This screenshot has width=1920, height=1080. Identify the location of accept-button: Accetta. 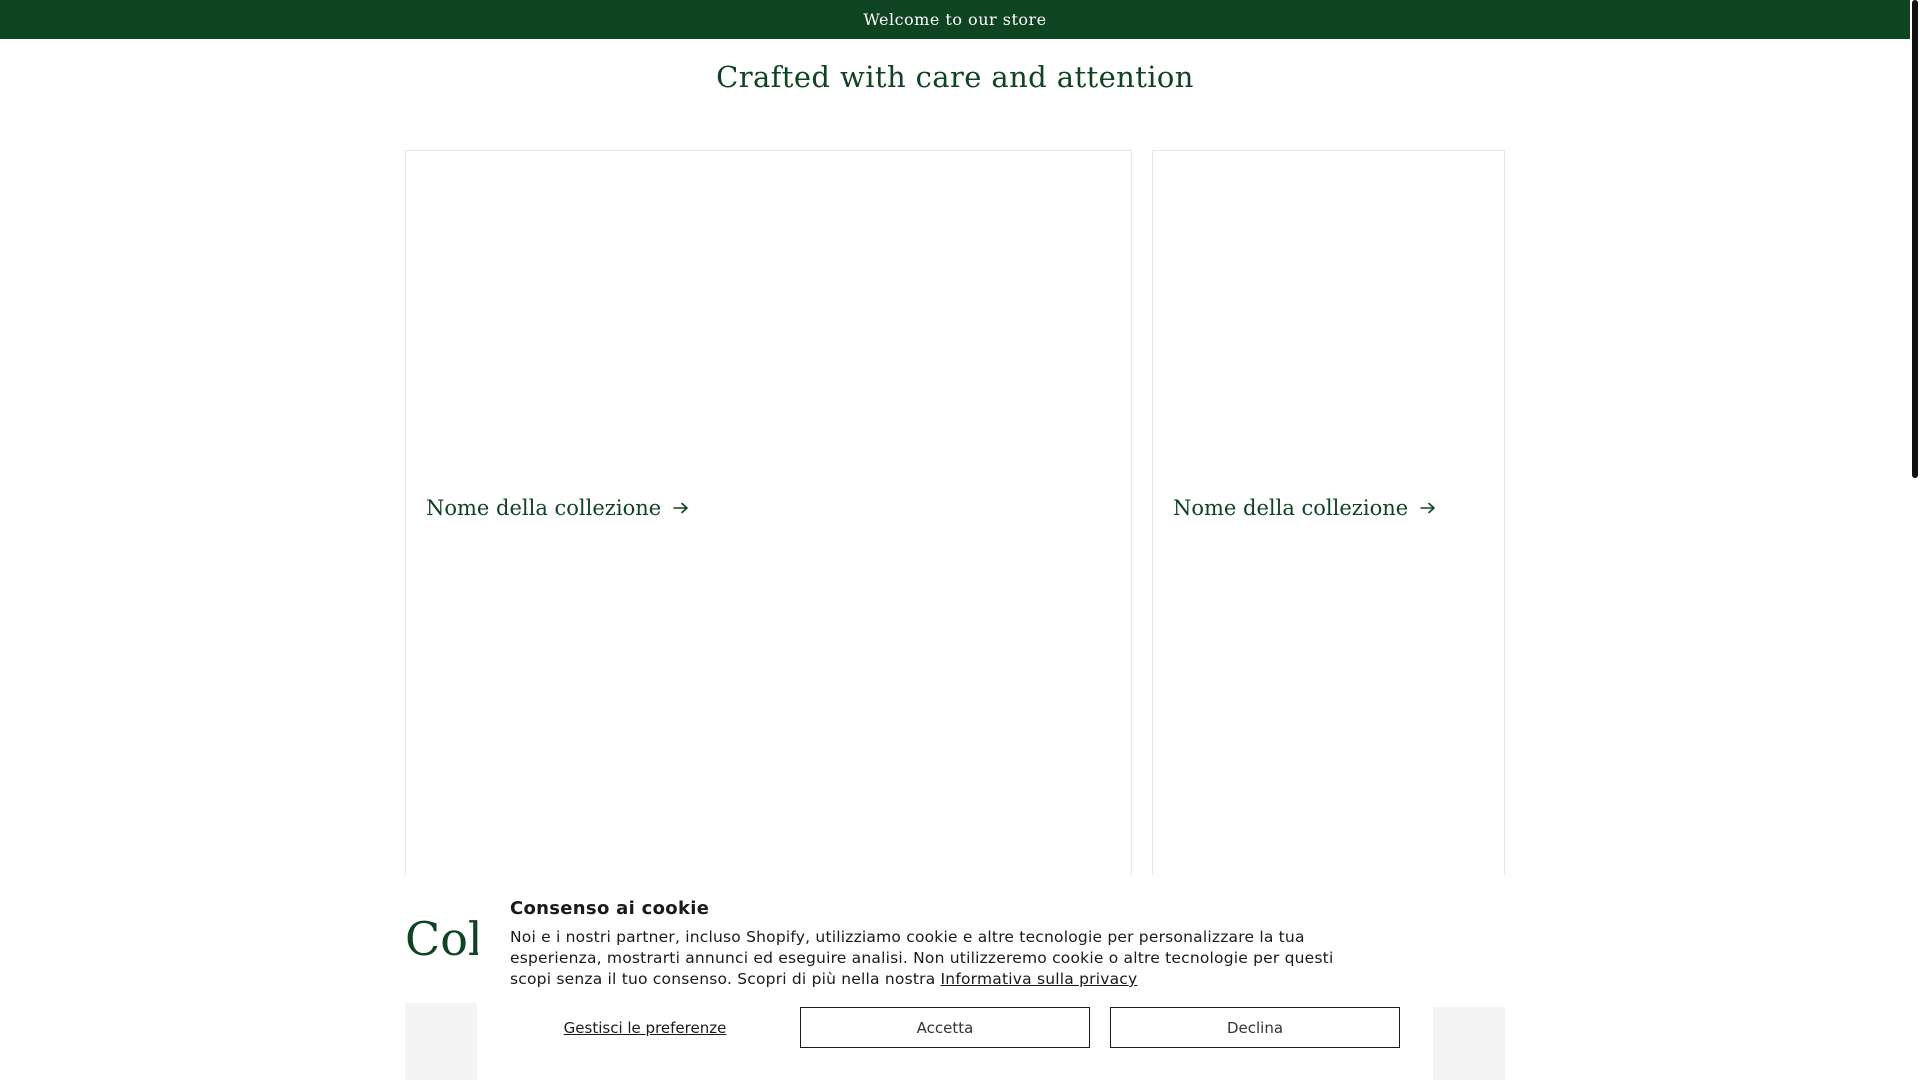
(945, 1027).